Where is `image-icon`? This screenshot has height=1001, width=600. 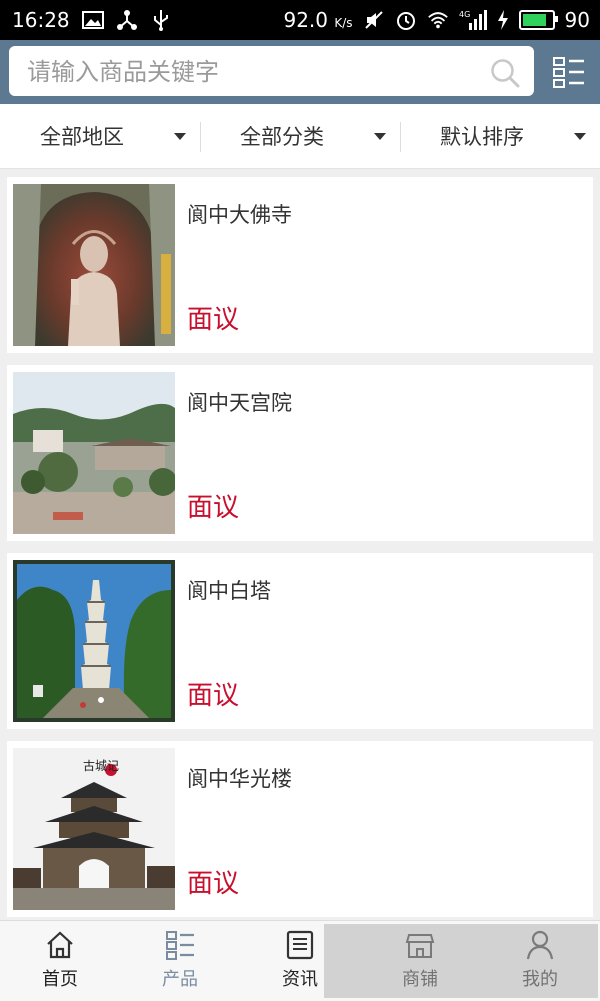
image-icon is located at coordinates (92, 20).